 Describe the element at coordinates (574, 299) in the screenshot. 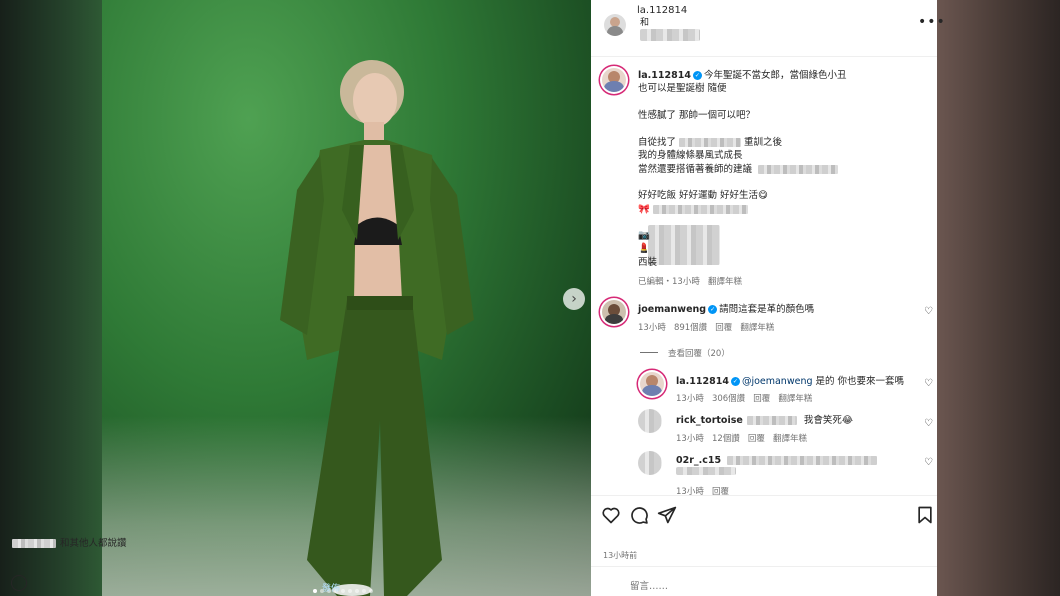

I see `next-photo-button: ›` at that location.